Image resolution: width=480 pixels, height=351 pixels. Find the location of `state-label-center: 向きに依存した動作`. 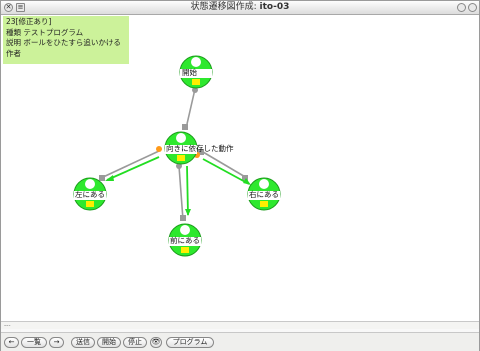

state-label-center: 向きに依存した動作 is located at coordinates (200, 148).